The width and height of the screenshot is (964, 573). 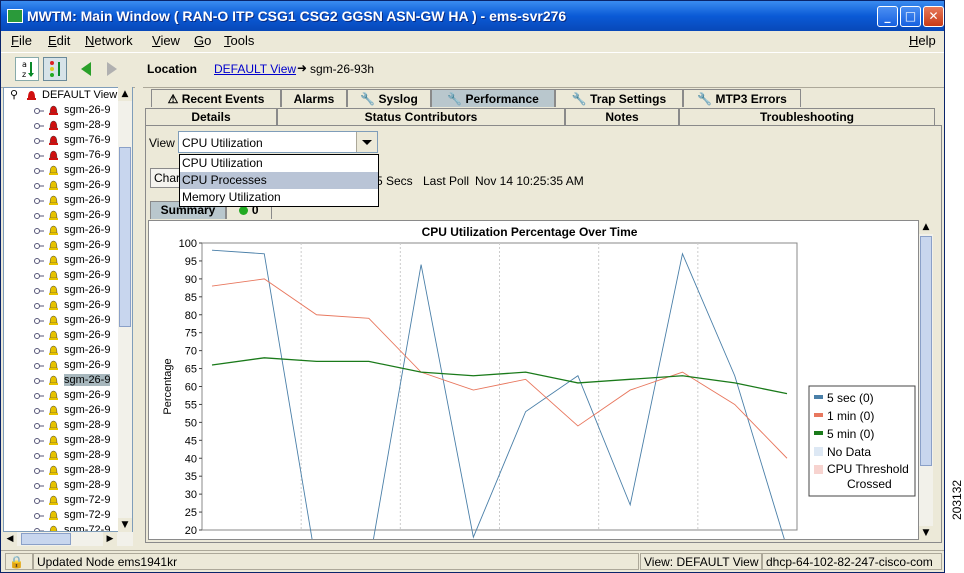 What do you see at coordinates (55, 69) in the screenshot?
I see `sort-severity-icon` at bounding box center [55, 69].